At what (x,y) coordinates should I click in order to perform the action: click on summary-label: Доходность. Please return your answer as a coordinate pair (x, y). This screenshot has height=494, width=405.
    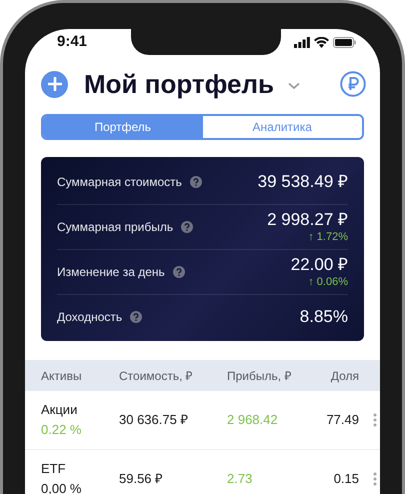
    Looking at the image, I should click on (89, 317).